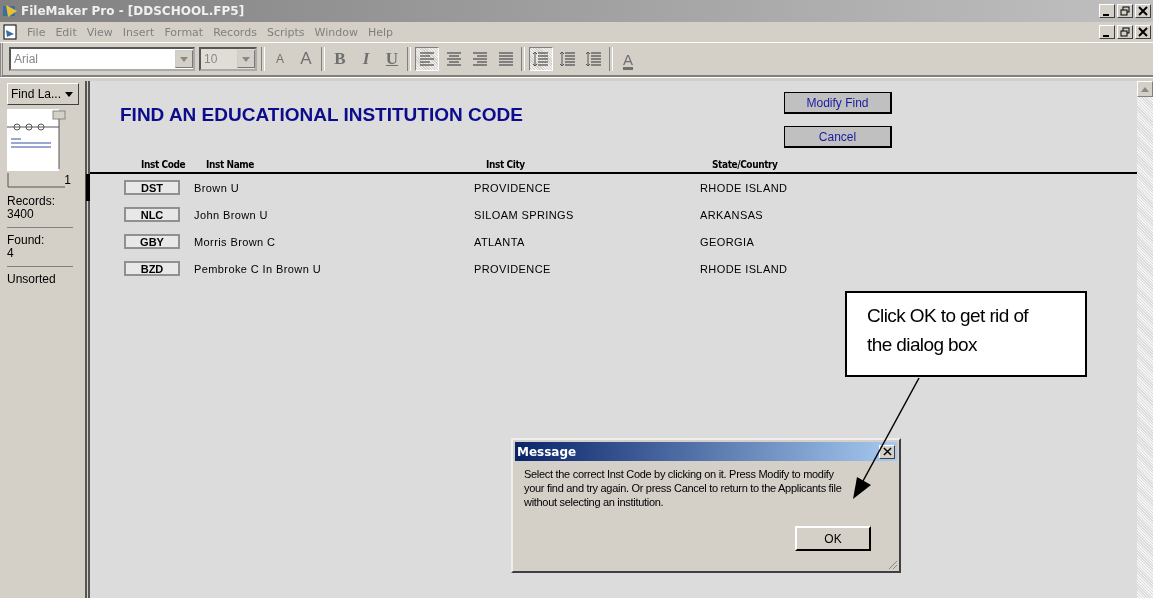  I want to click on column-header: Inst Code, so click(164, 164).